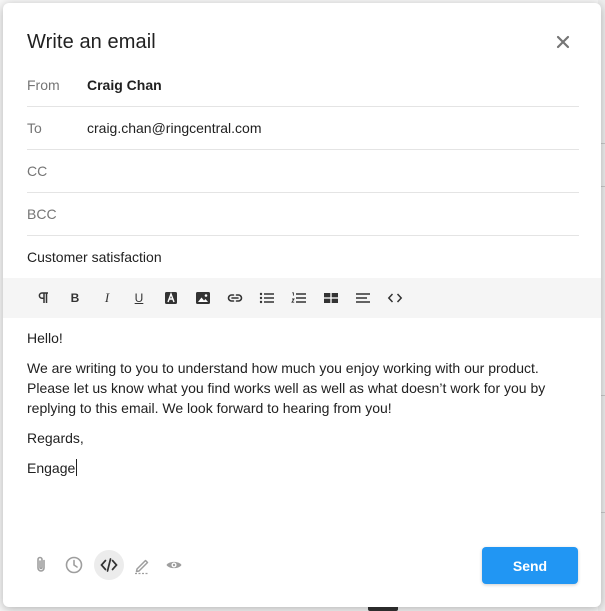  Describe the element at coordinates (530, 565) in the screenshot. I see `send-button: Send` at that location.